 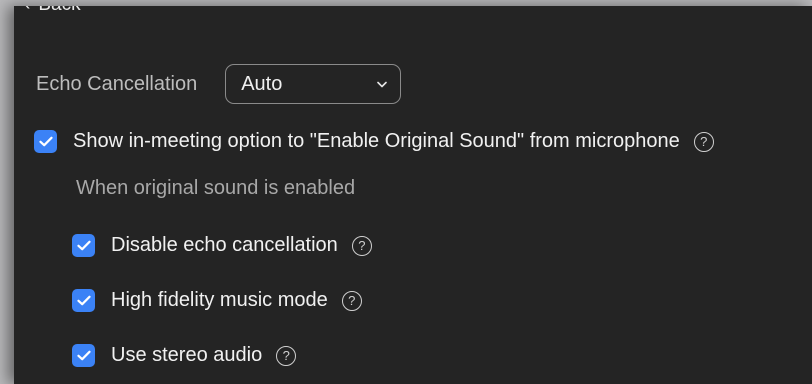 What do you see at coordinates (216, 188) in the screenshot?
I see `original-sound-subheading: When original sound is enabled` at bounding box center [216, 188].